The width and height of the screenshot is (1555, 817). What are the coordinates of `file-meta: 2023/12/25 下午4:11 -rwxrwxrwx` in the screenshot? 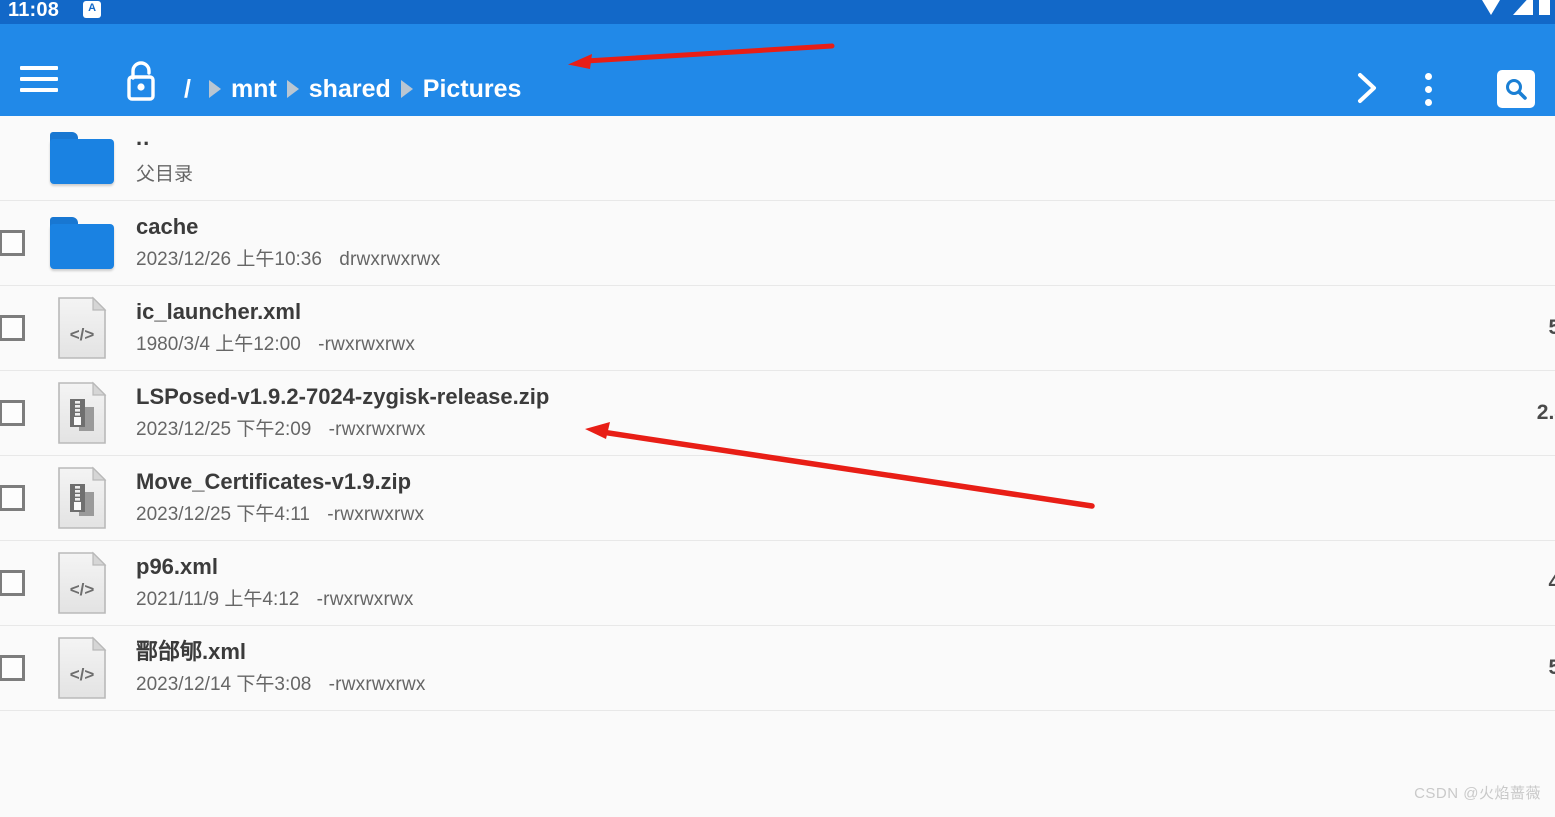 It's located at (838, 515).